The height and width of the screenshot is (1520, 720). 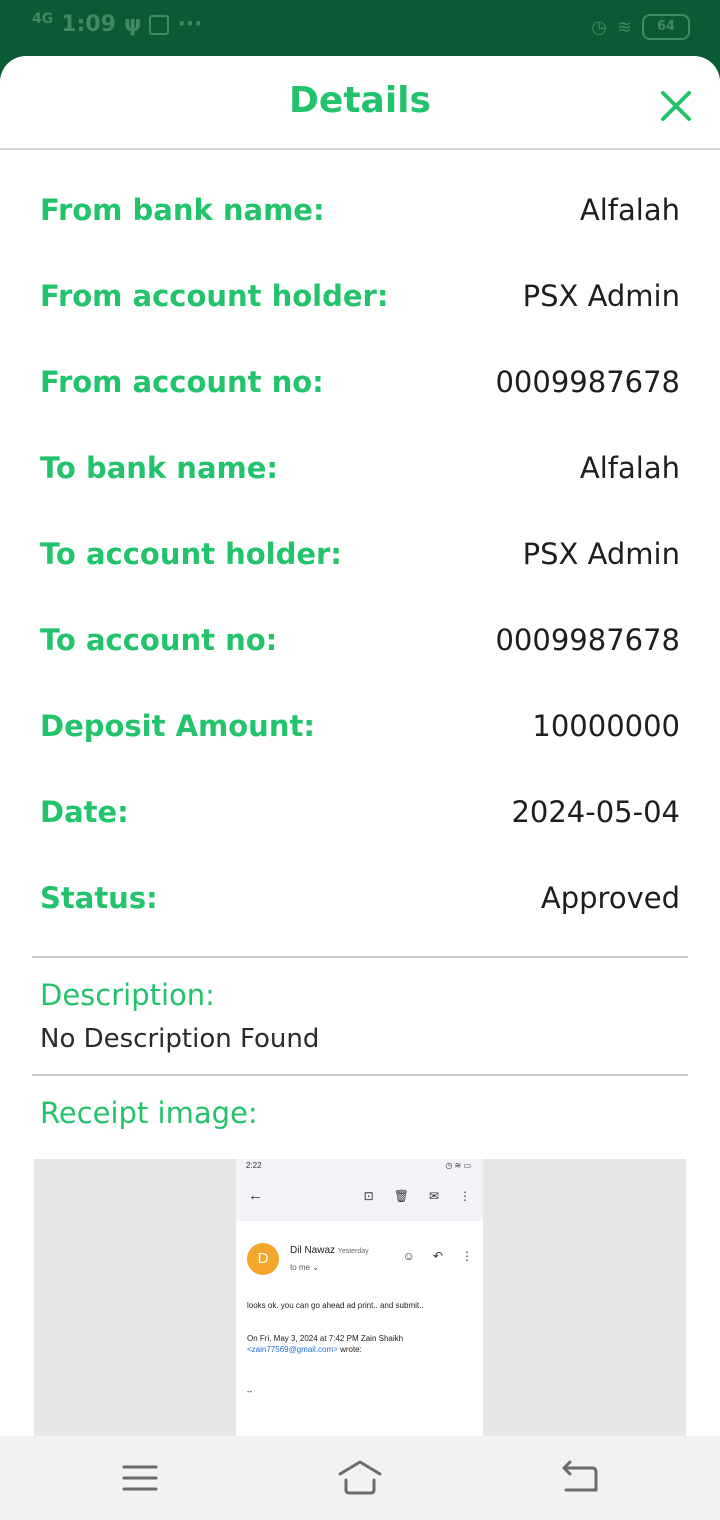 I want to click on close-button, so click(x=676, y=106).